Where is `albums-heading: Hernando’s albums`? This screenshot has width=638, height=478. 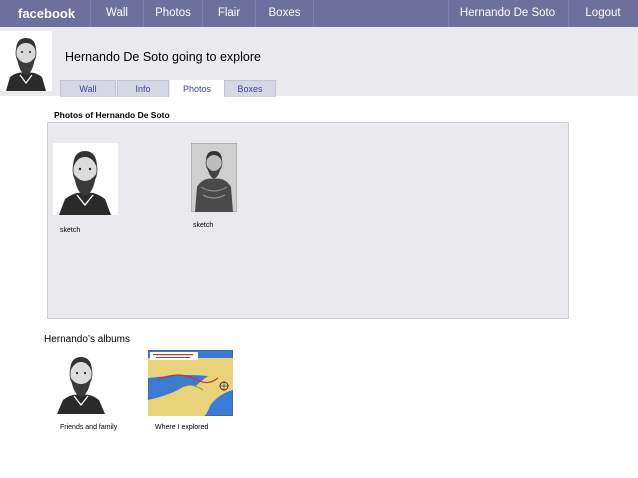 albums-heading: Hernando’s albums is located at coordinates (87, 339).